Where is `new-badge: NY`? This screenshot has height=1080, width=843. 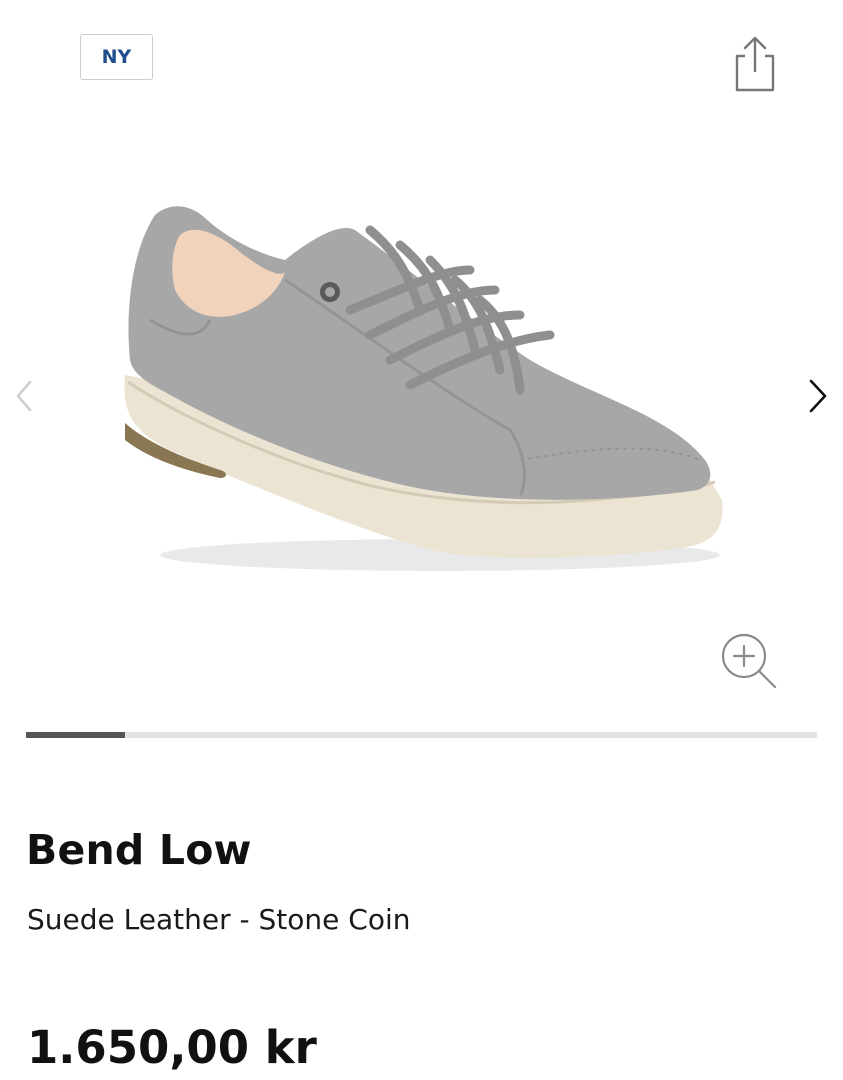 new-badge: NY is located at coordinates (116, 57).